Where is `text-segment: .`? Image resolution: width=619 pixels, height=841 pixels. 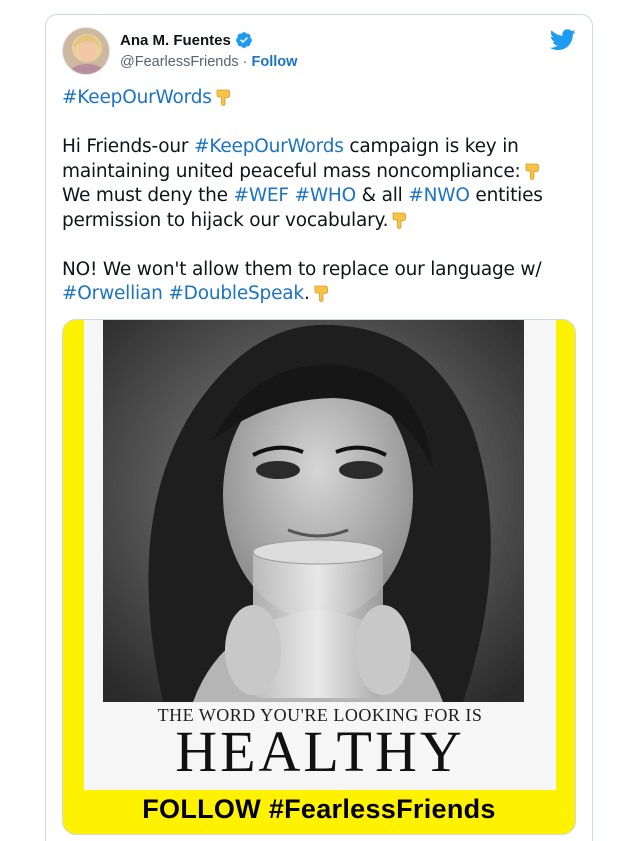
text-segment: . is located at coordinates (306, 293).